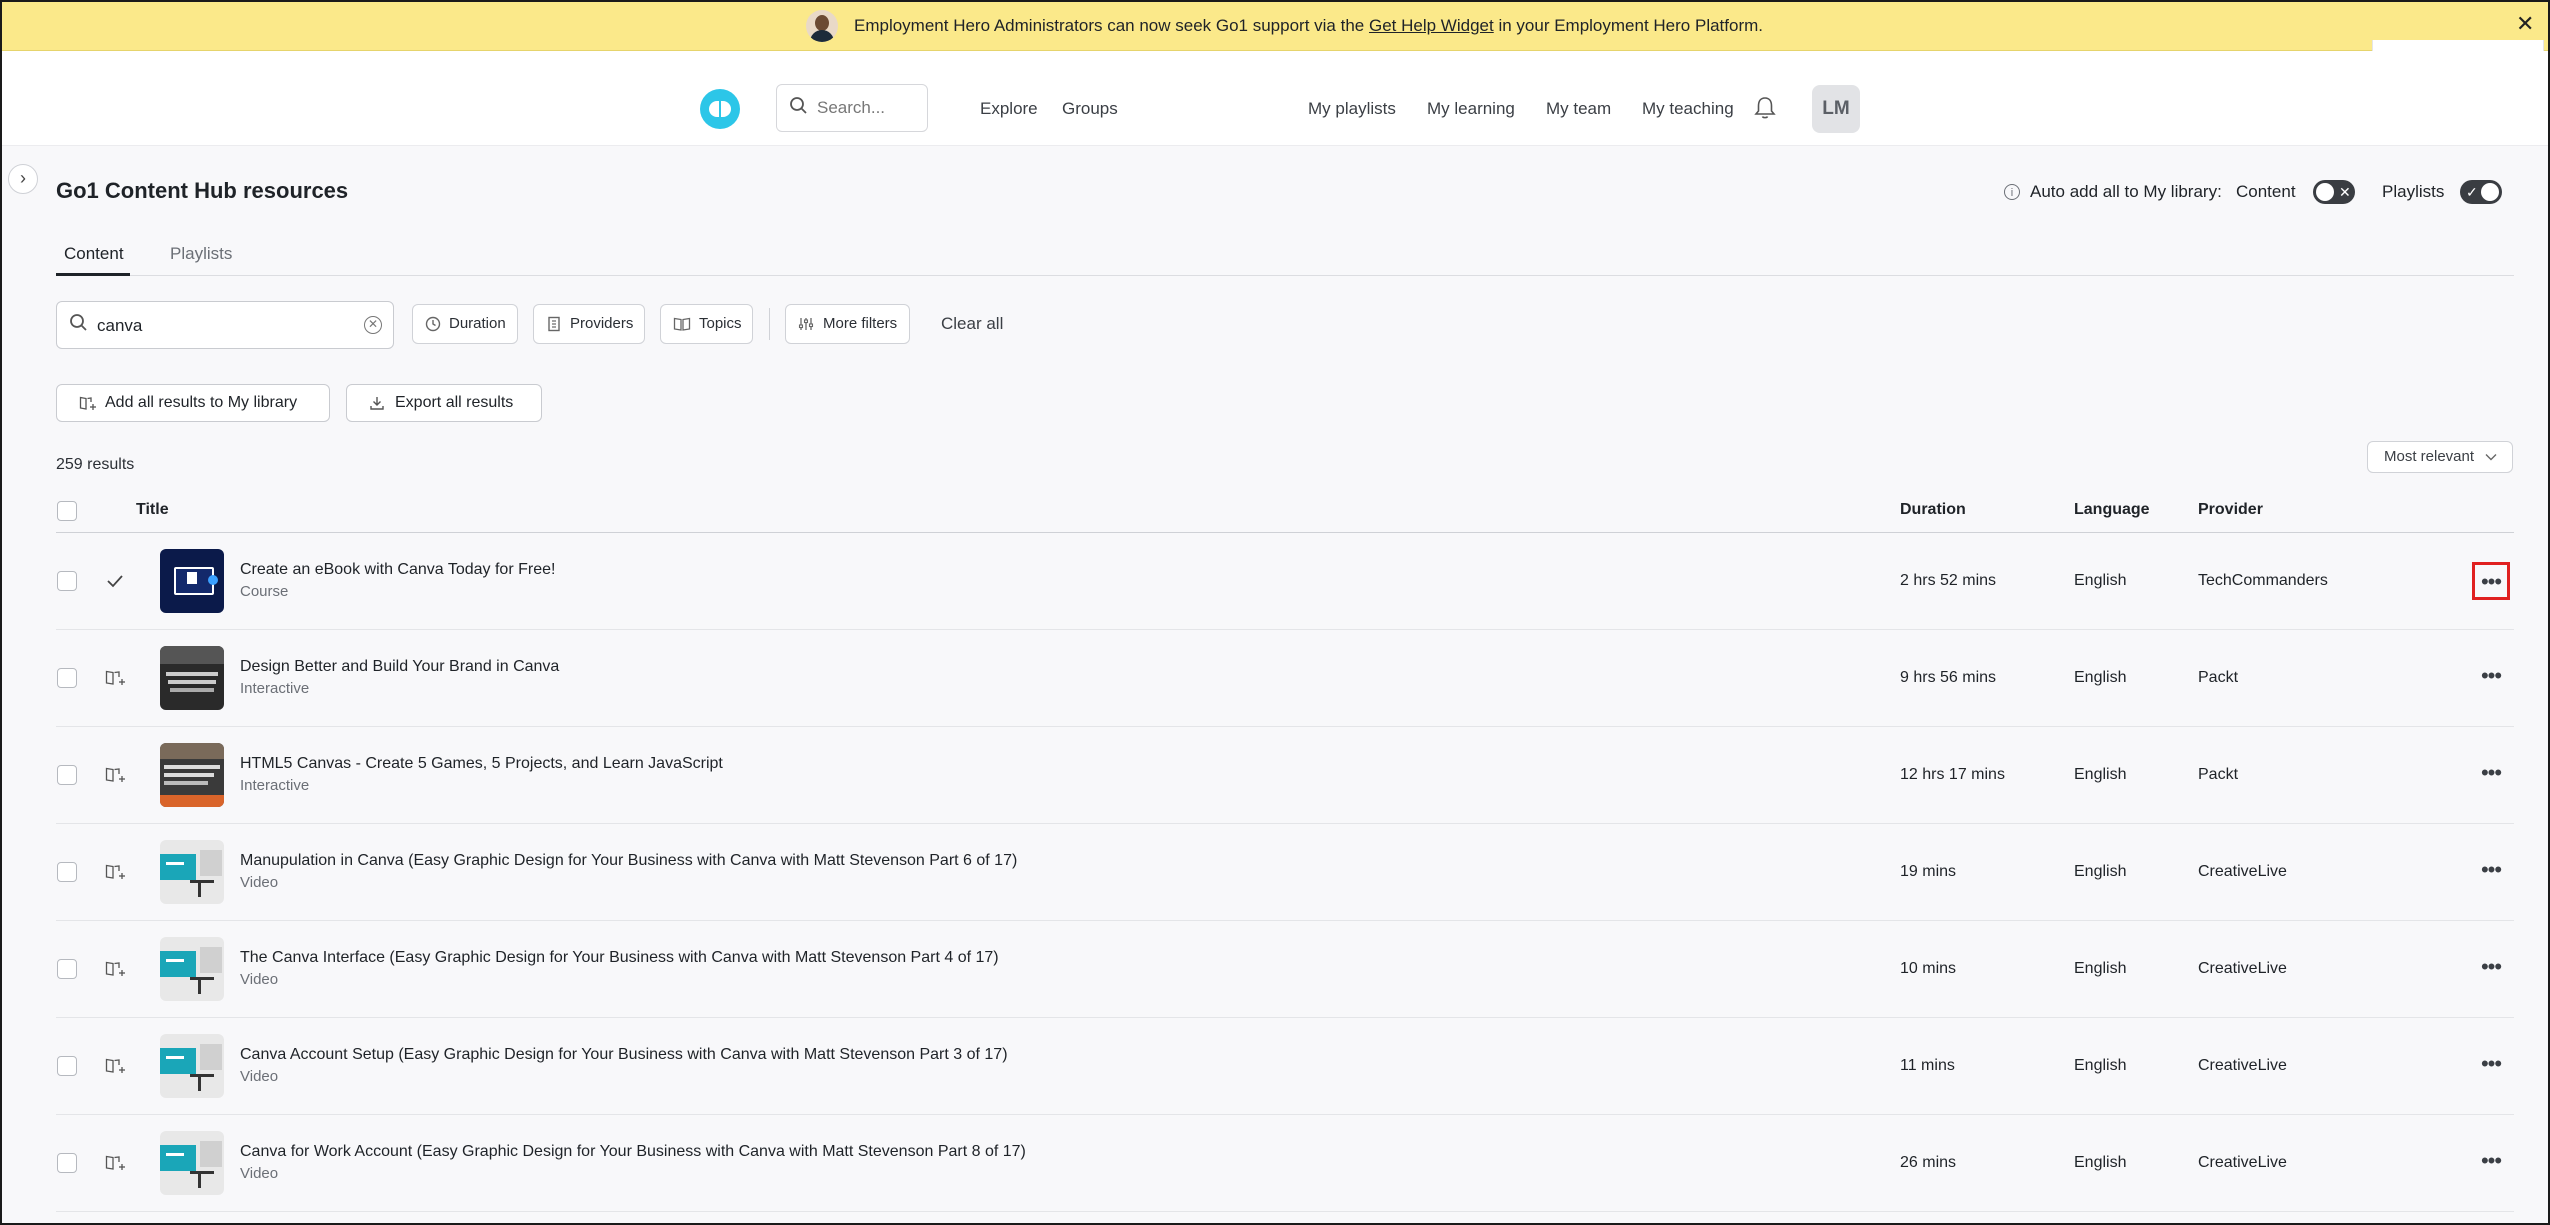 This screenshot has height=1225, width=2550. What do you see at coordinates (1471, 109) in the screenshot?
I see `nav-my-learning: My learning` at bounding box center [1471, 109].